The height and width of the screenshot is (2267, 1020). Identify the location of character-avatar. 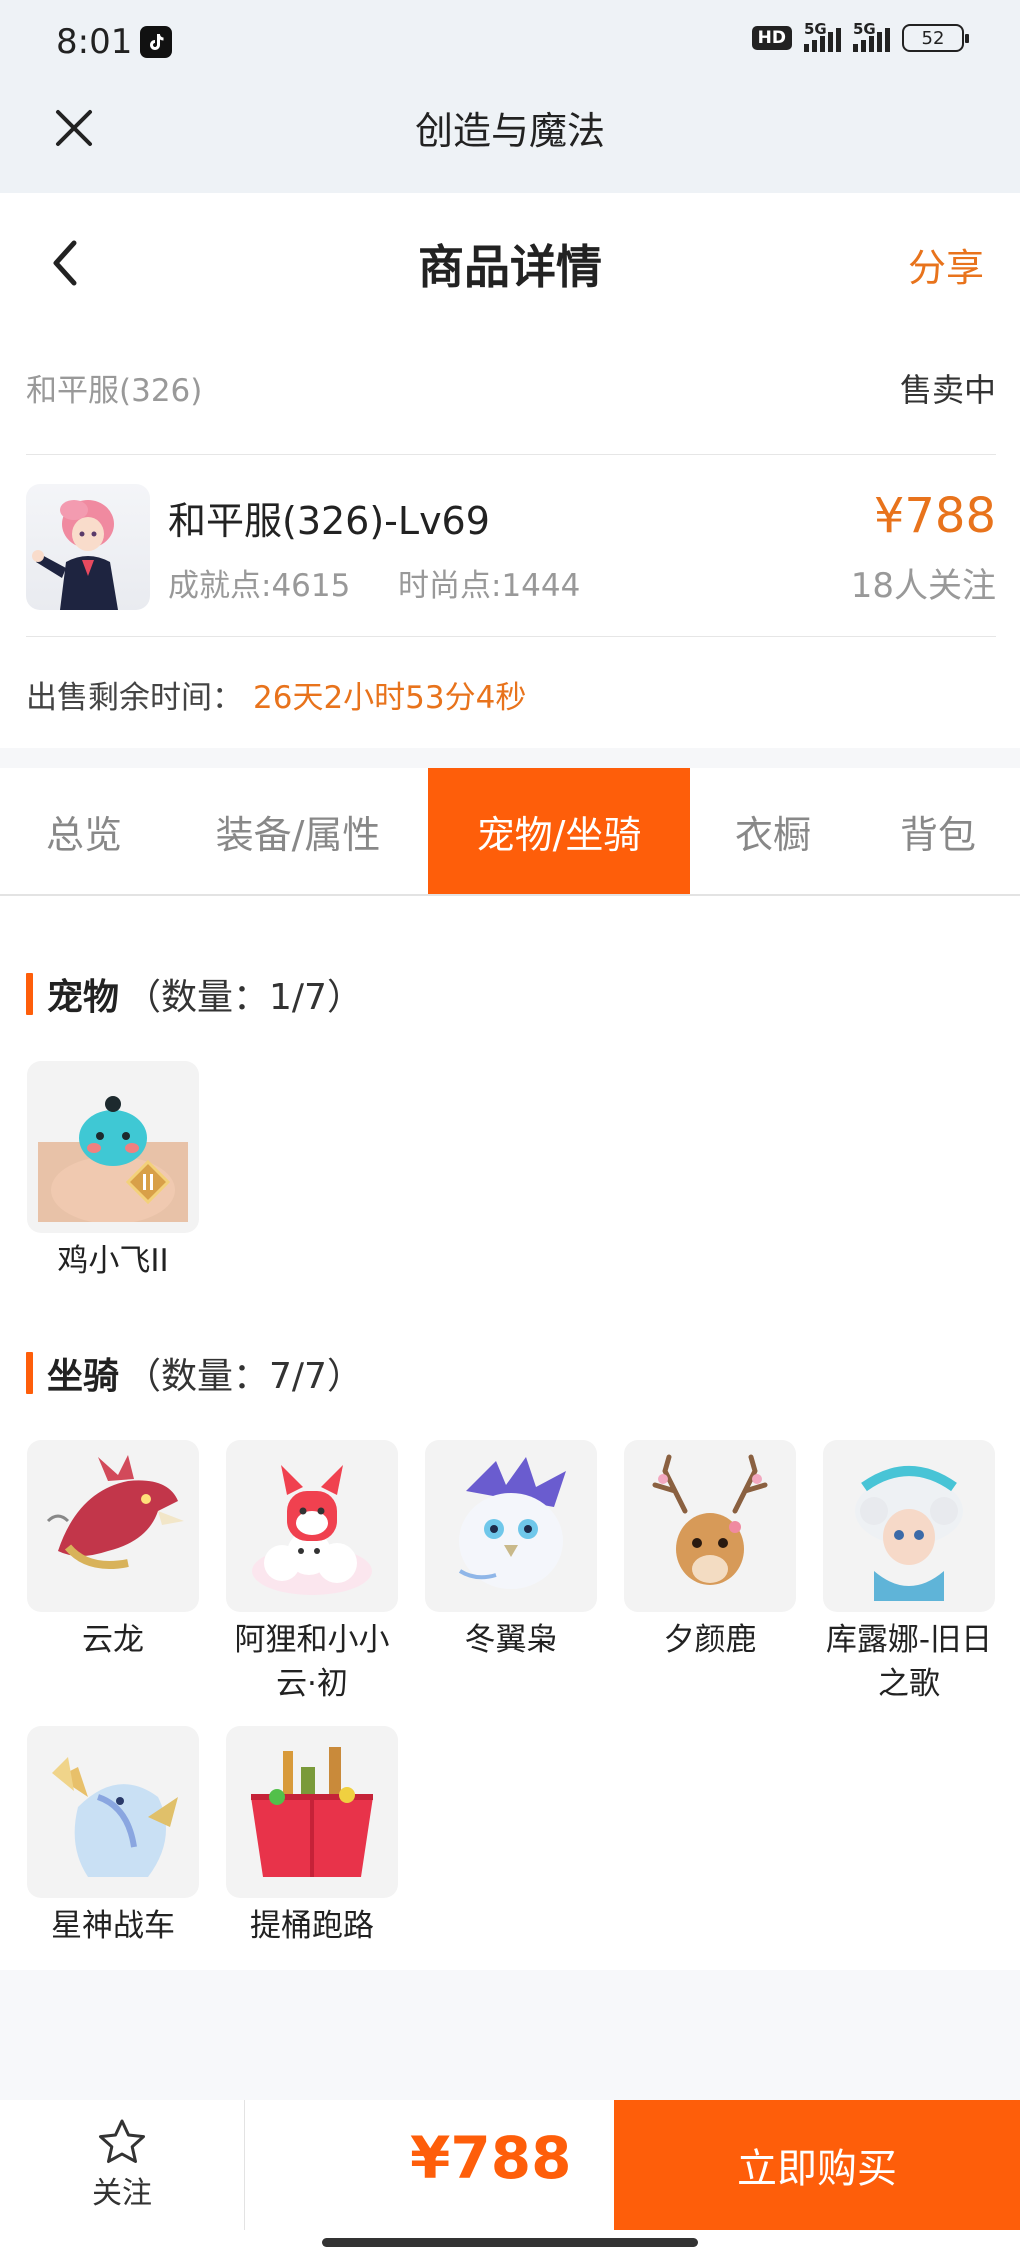
(88, 547).